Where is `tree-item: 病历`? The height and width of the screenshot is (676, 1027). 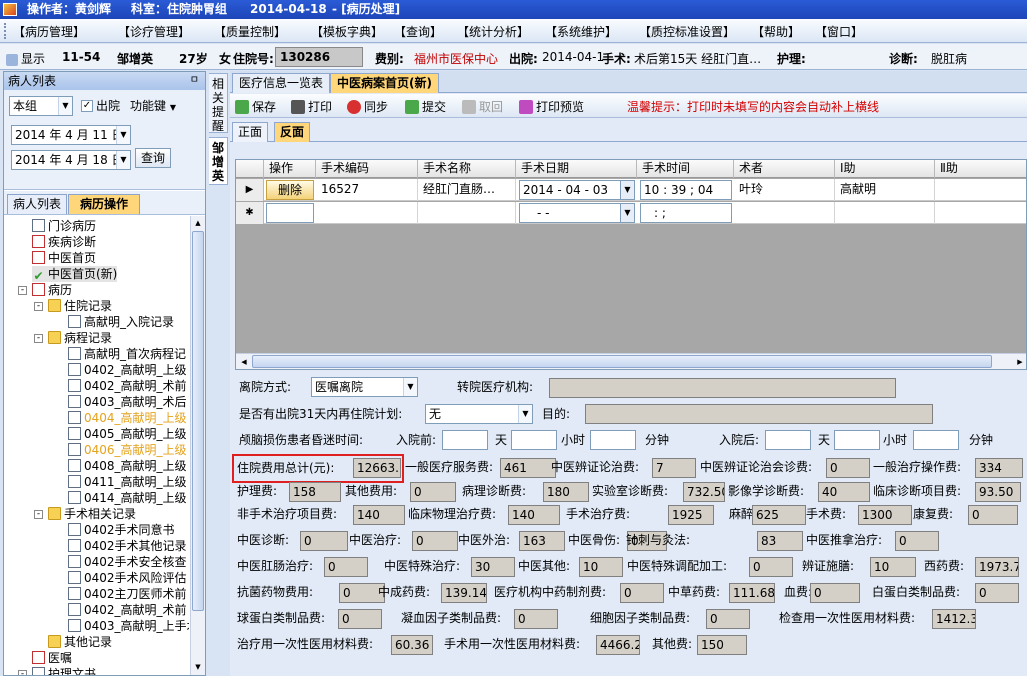
tree-item: 病历 is located at coordinates (52, 290).